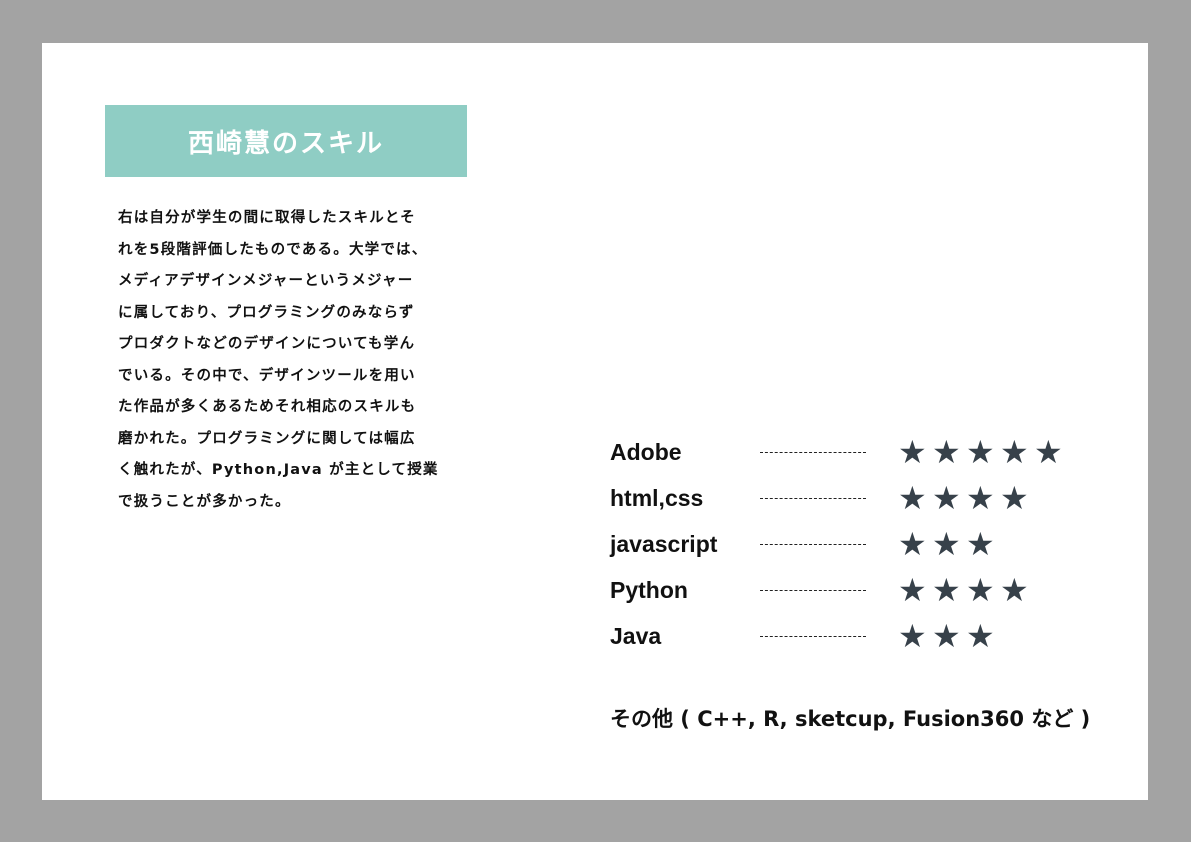 The image size is (1191, 842). Describe the element at coordinates (204, 501) in the screenshot. I see `description-line: で扱うことが多かった。` at that location.